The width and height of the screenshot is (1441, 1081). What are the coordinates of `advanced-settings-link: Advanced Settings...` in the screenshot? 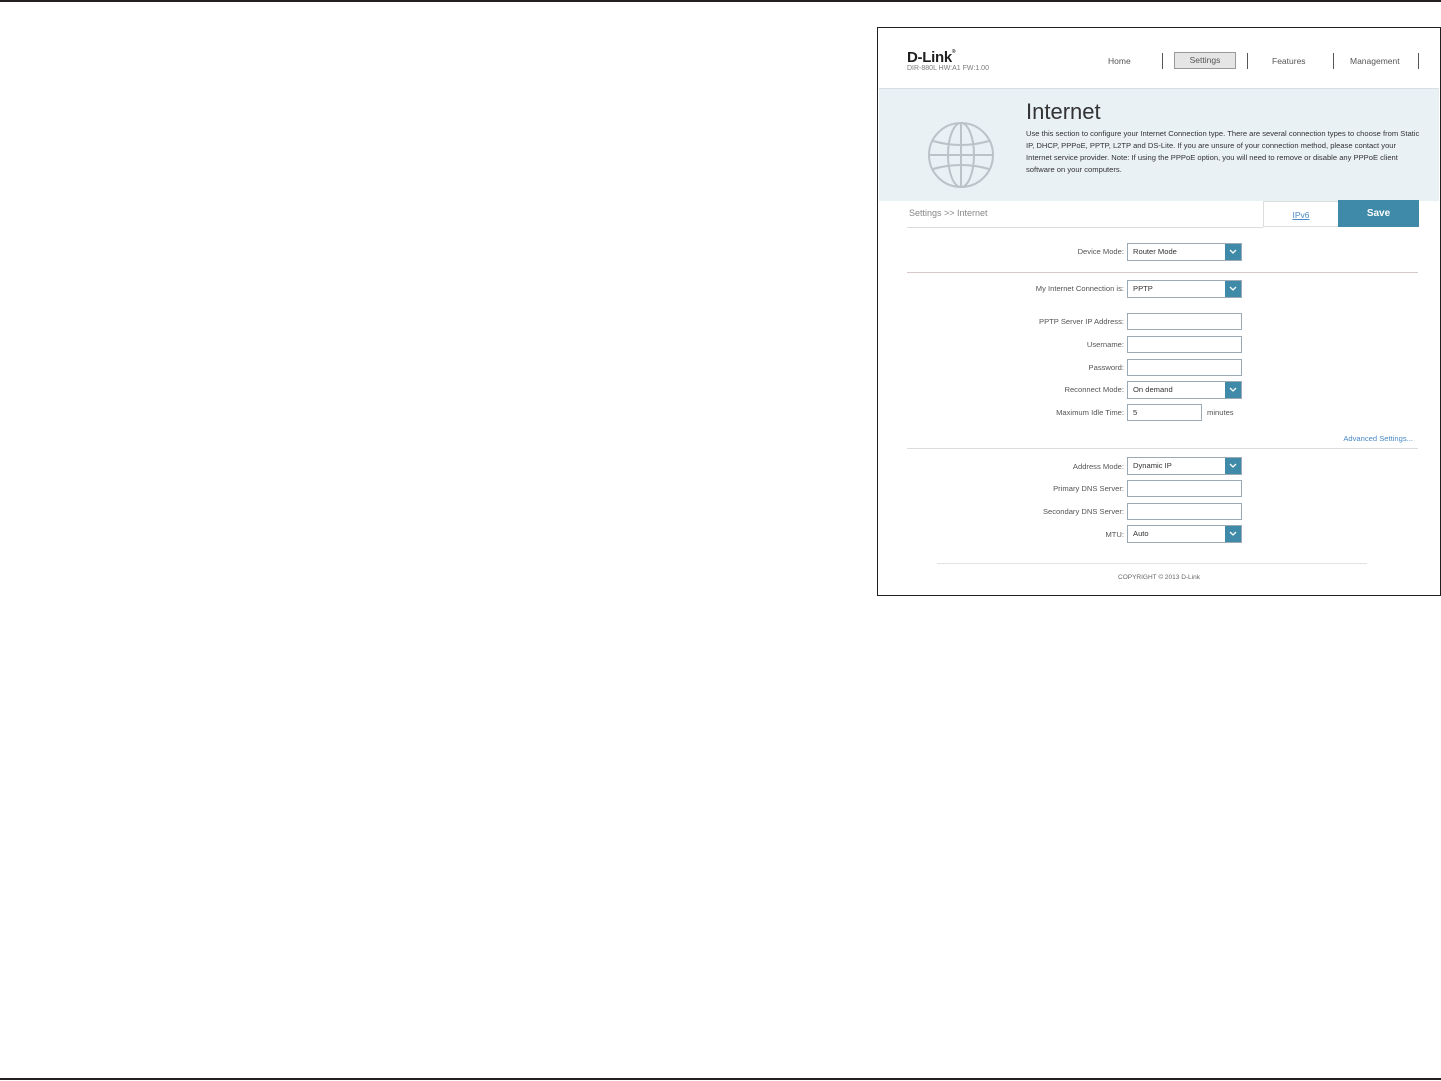 It's located at (1378, 438).